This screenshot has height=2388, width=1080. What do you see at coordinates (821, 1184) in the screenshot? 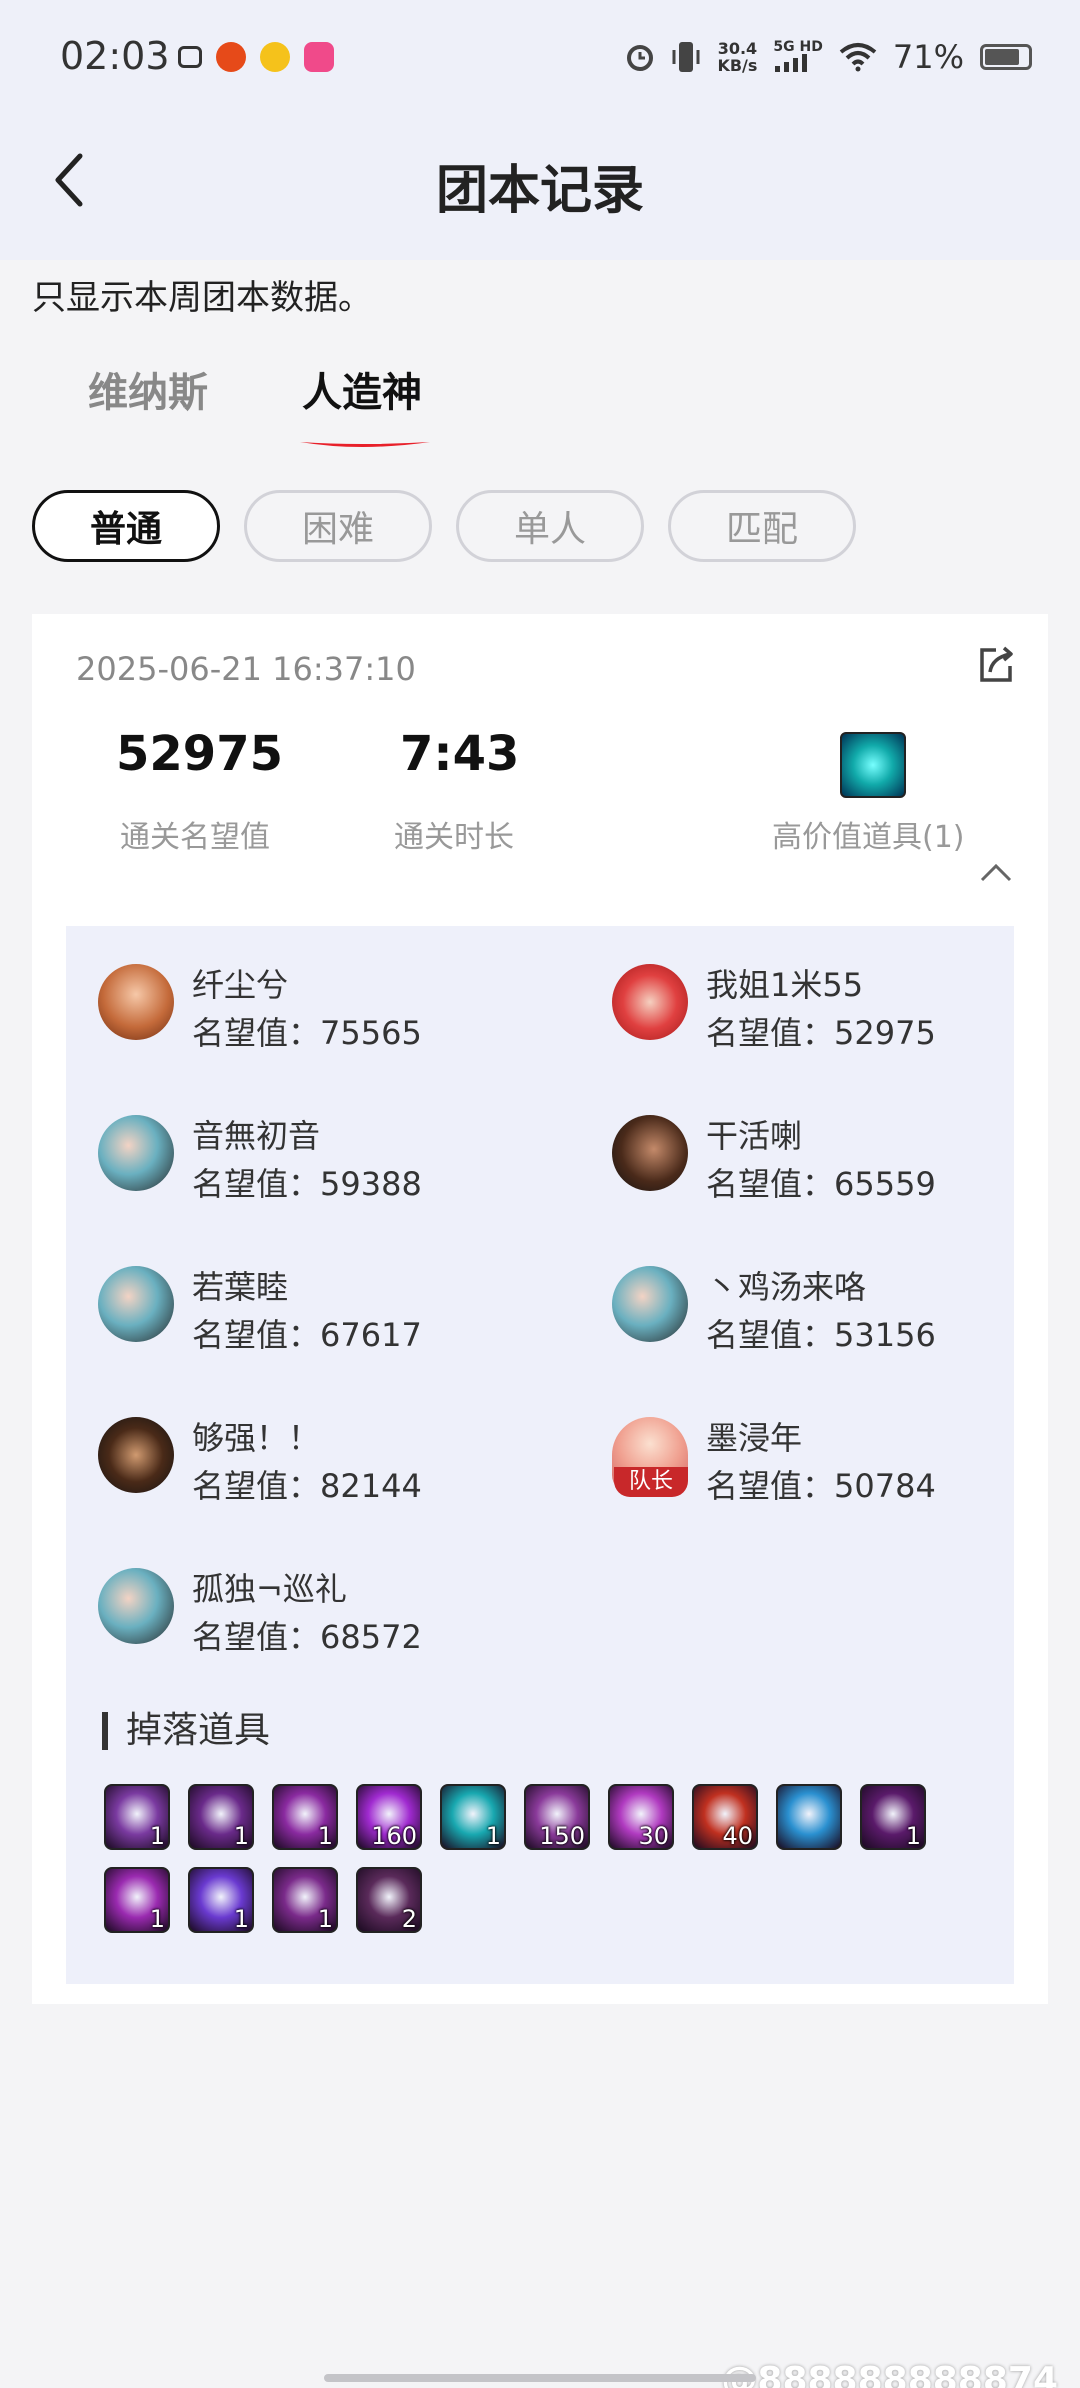
I see `member-score: 名望值：65559` at bounding box center [821, 1184].